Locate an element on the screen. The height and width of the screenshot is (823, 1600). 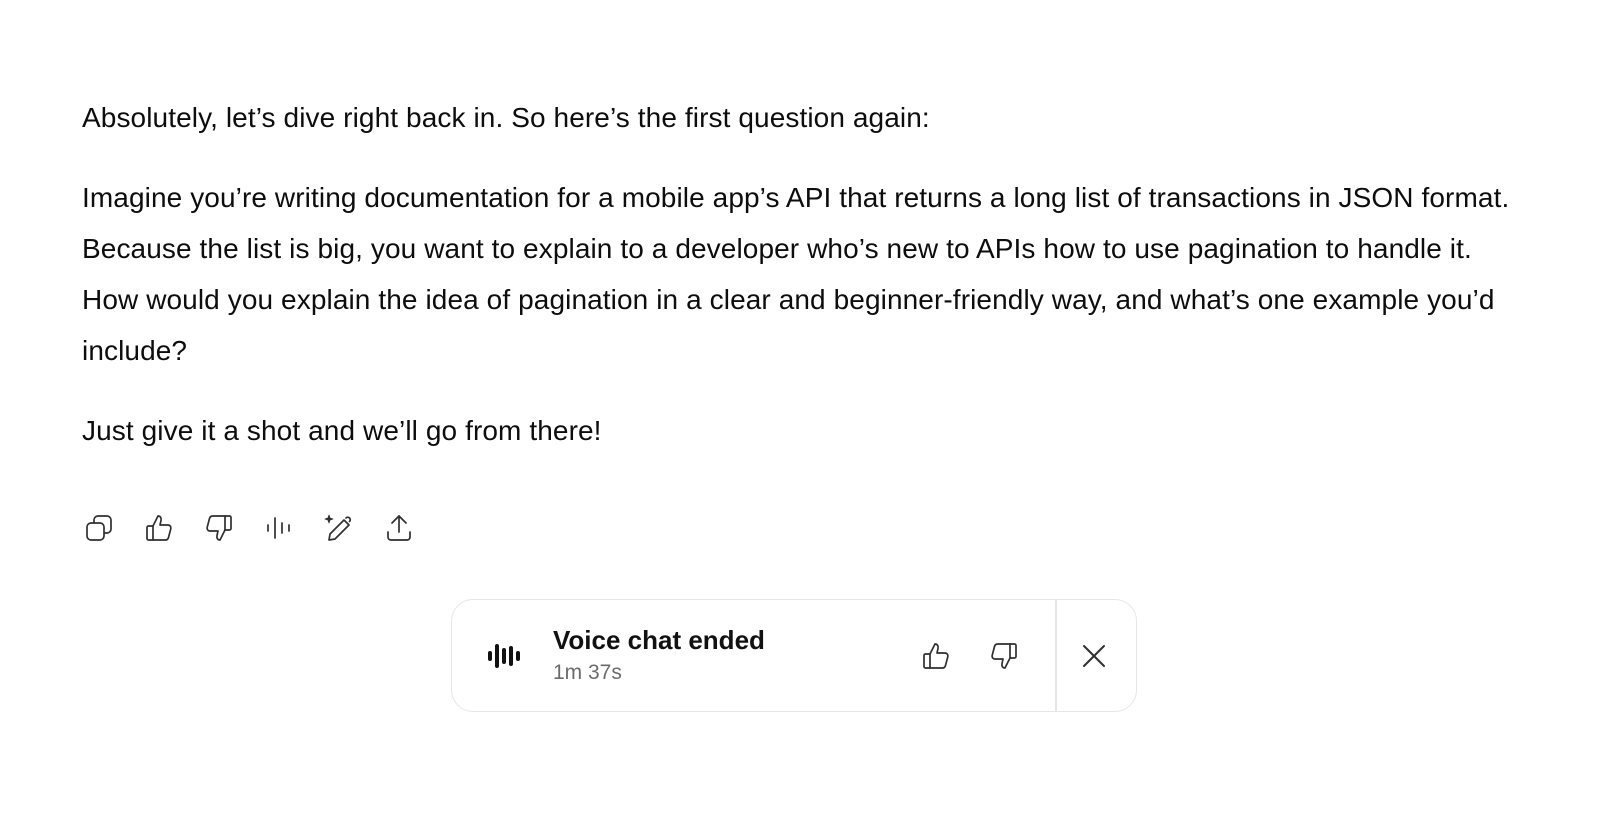
voice-thumbs-down-button is located at coordinates (1004, 656).